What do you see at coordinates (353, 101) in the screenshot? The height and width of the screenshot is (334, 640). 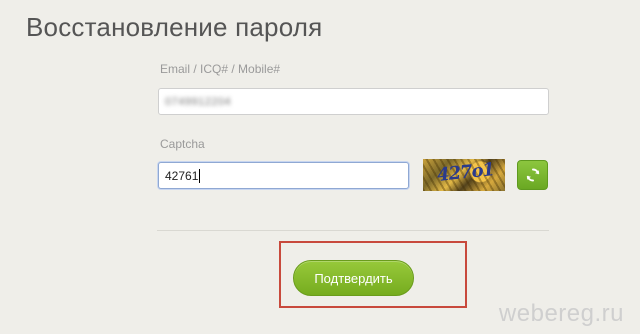 I see `email-field: 0749912204` at bounding box center [353, 101].